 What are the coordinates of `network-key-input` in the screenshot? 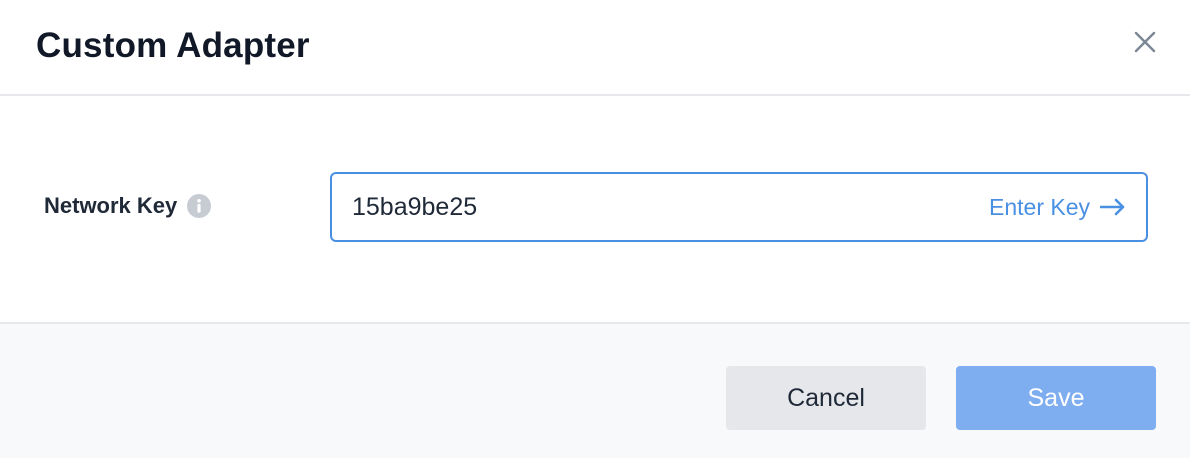 It's located at (660, 207).